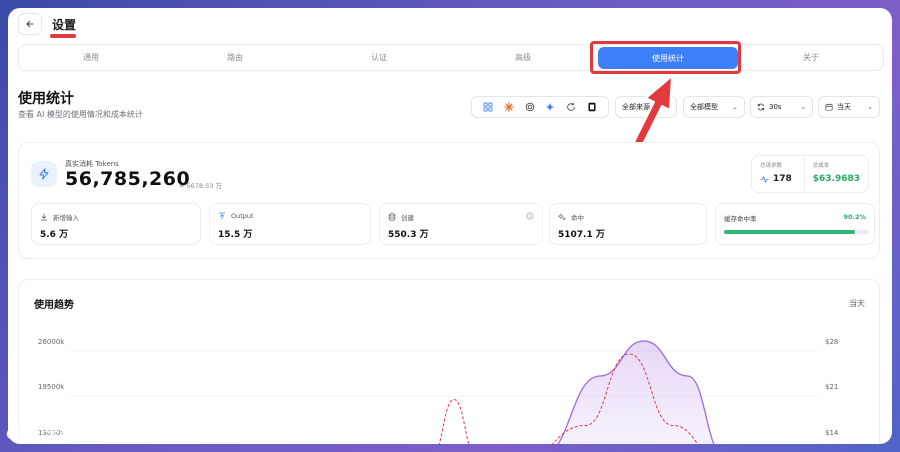 The image size is (900, 452). What do you see at coordinates (222, 216) in the screenshot?
I see `upload-icon` at bounding box center [222, 216].